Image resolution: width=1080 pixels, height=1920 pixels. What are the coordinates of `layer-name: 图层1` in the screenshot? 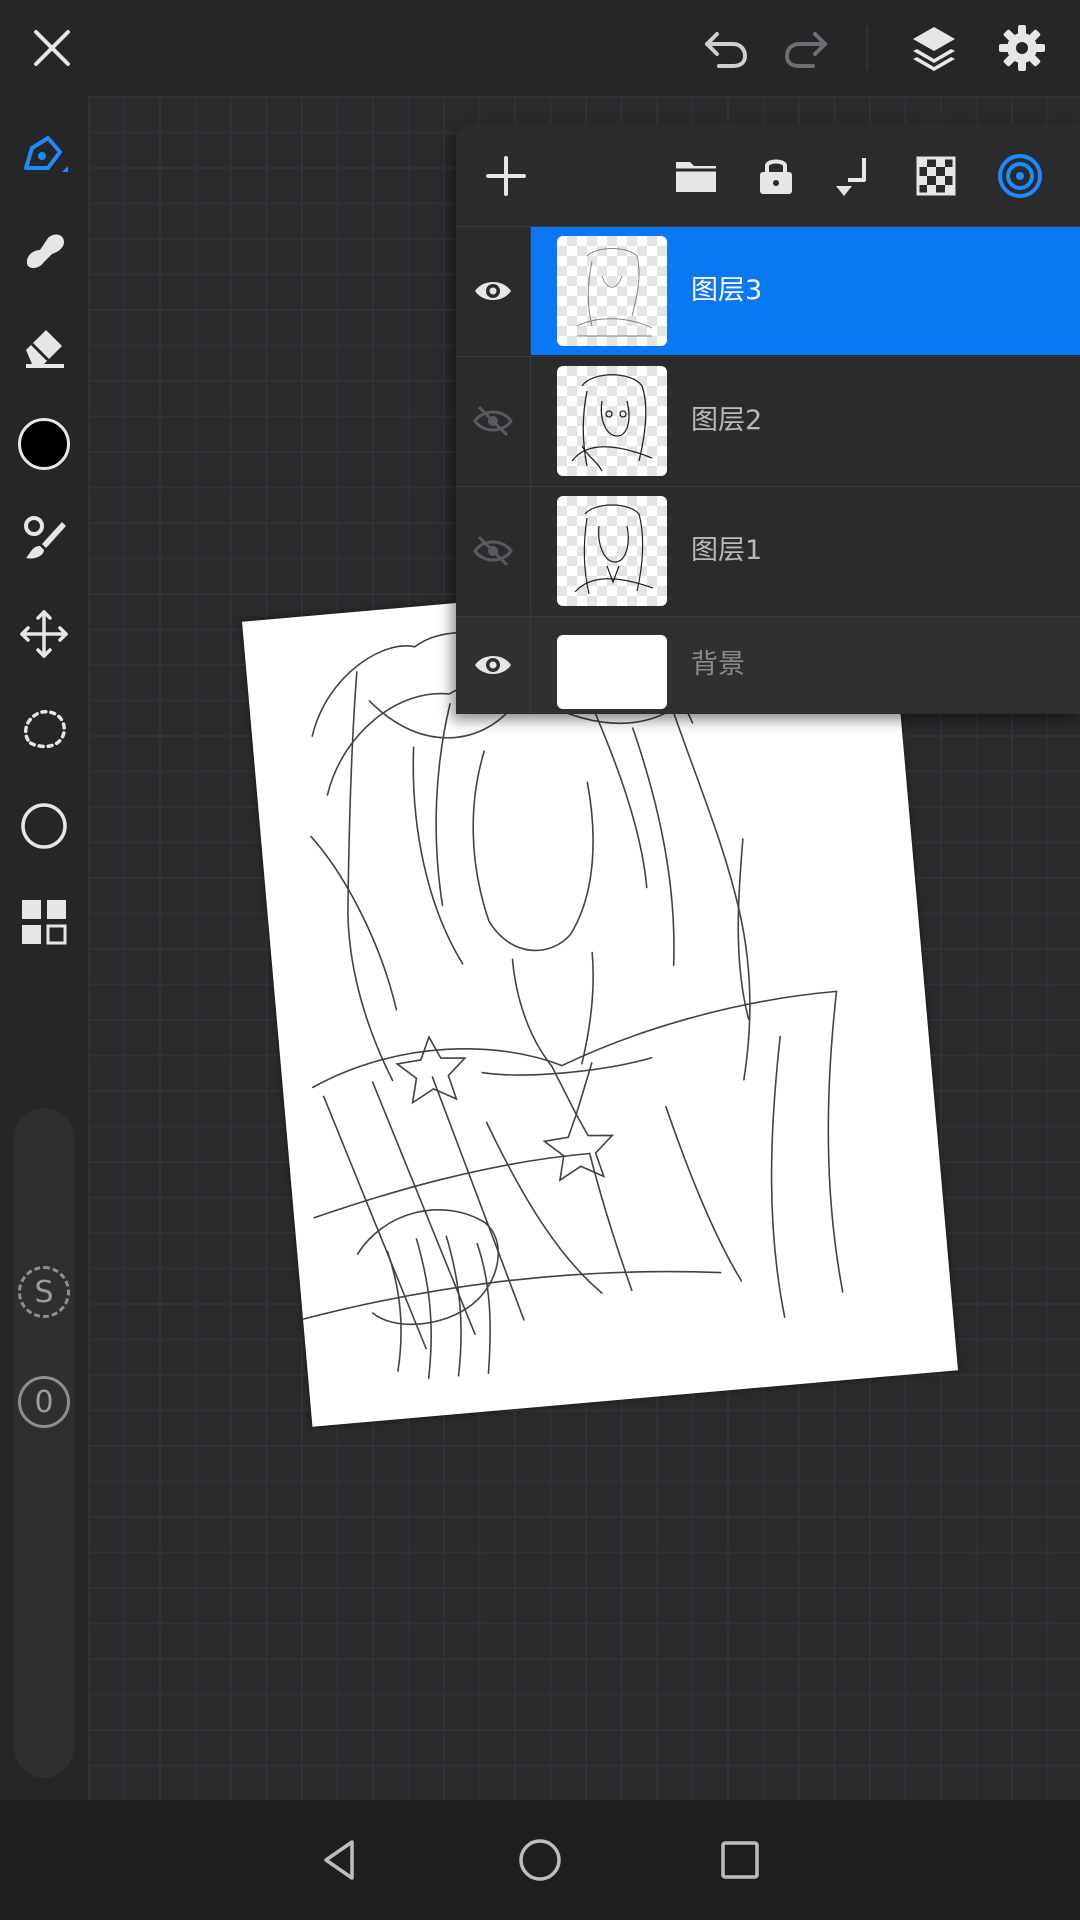 It's located at (727, 550).